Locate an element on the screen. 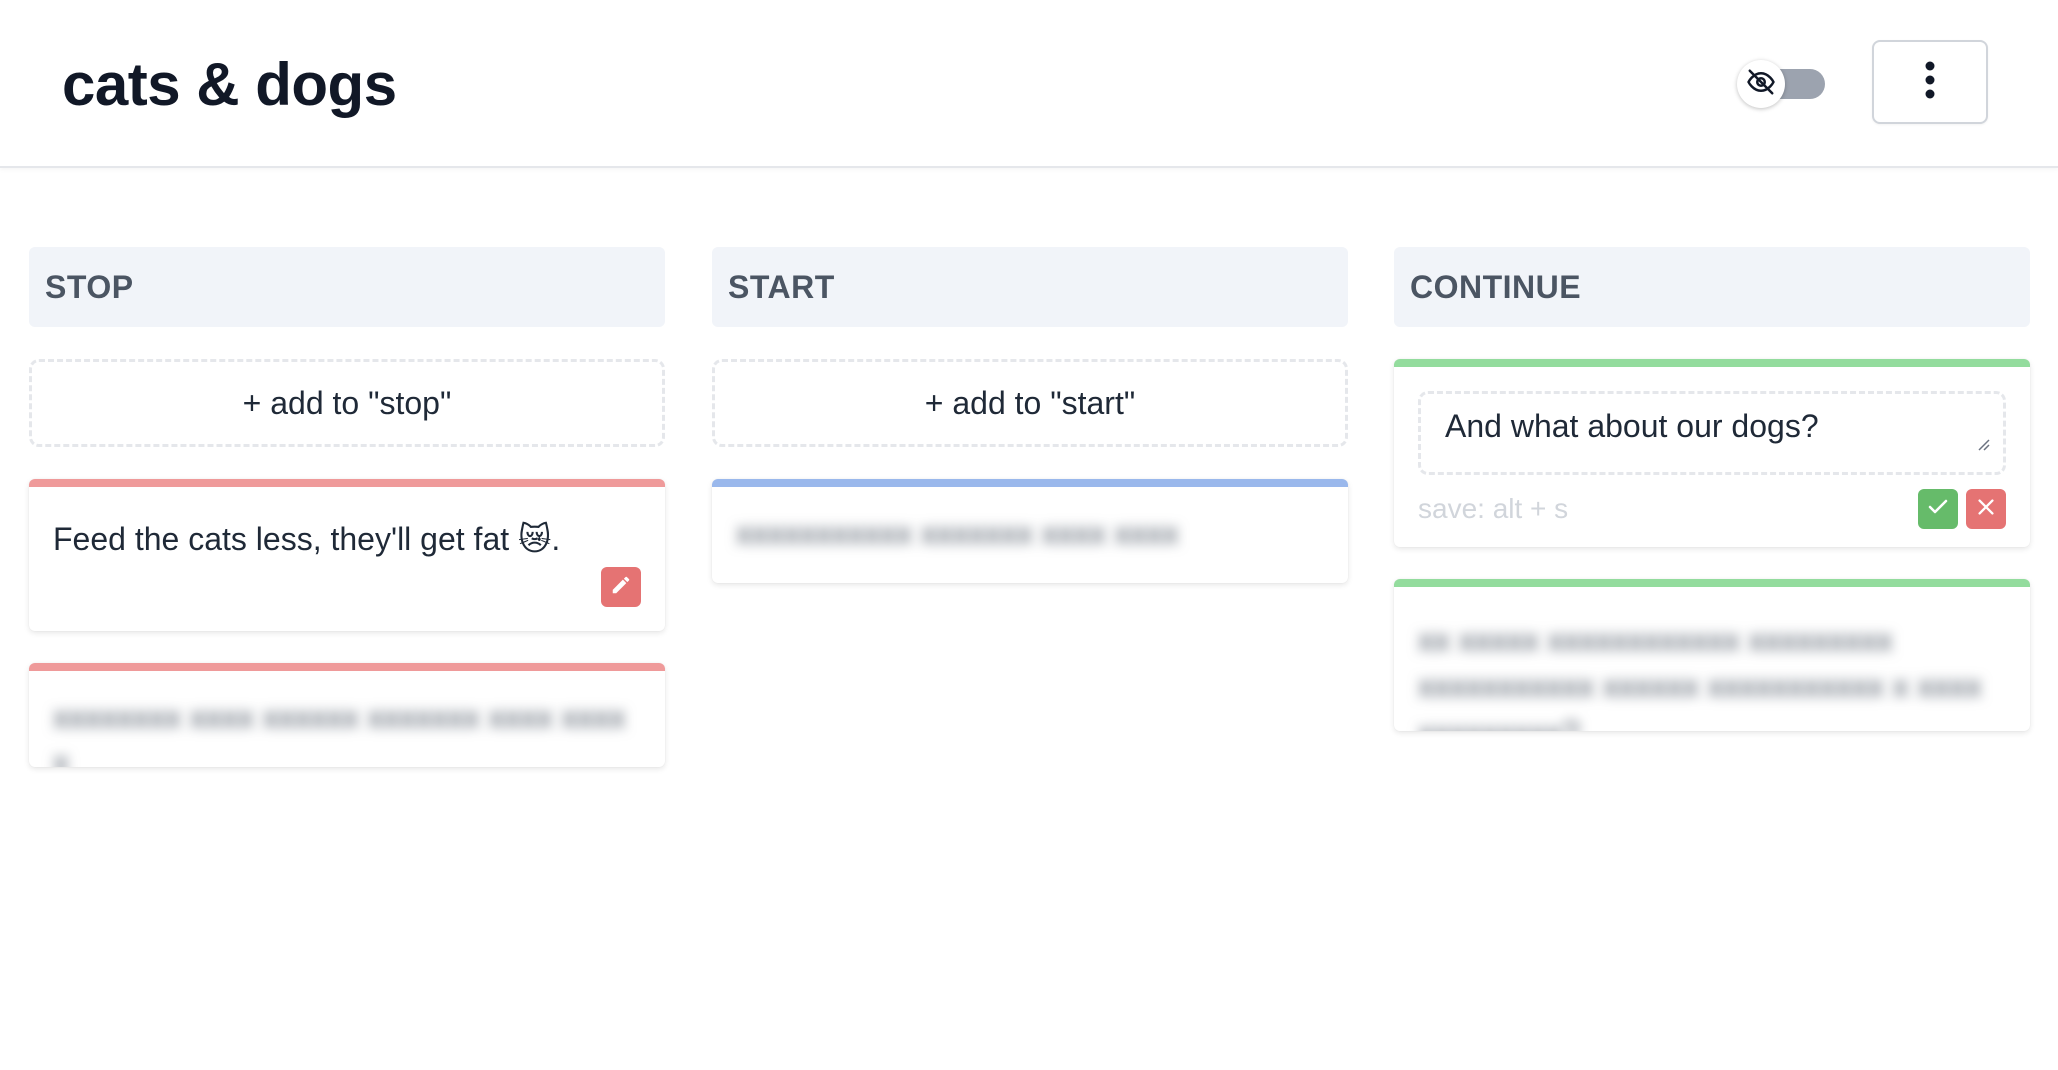 This screenshot has height=1070, width=2058. add-card-button: + add to "start" is located at coordinates (1030, 403).